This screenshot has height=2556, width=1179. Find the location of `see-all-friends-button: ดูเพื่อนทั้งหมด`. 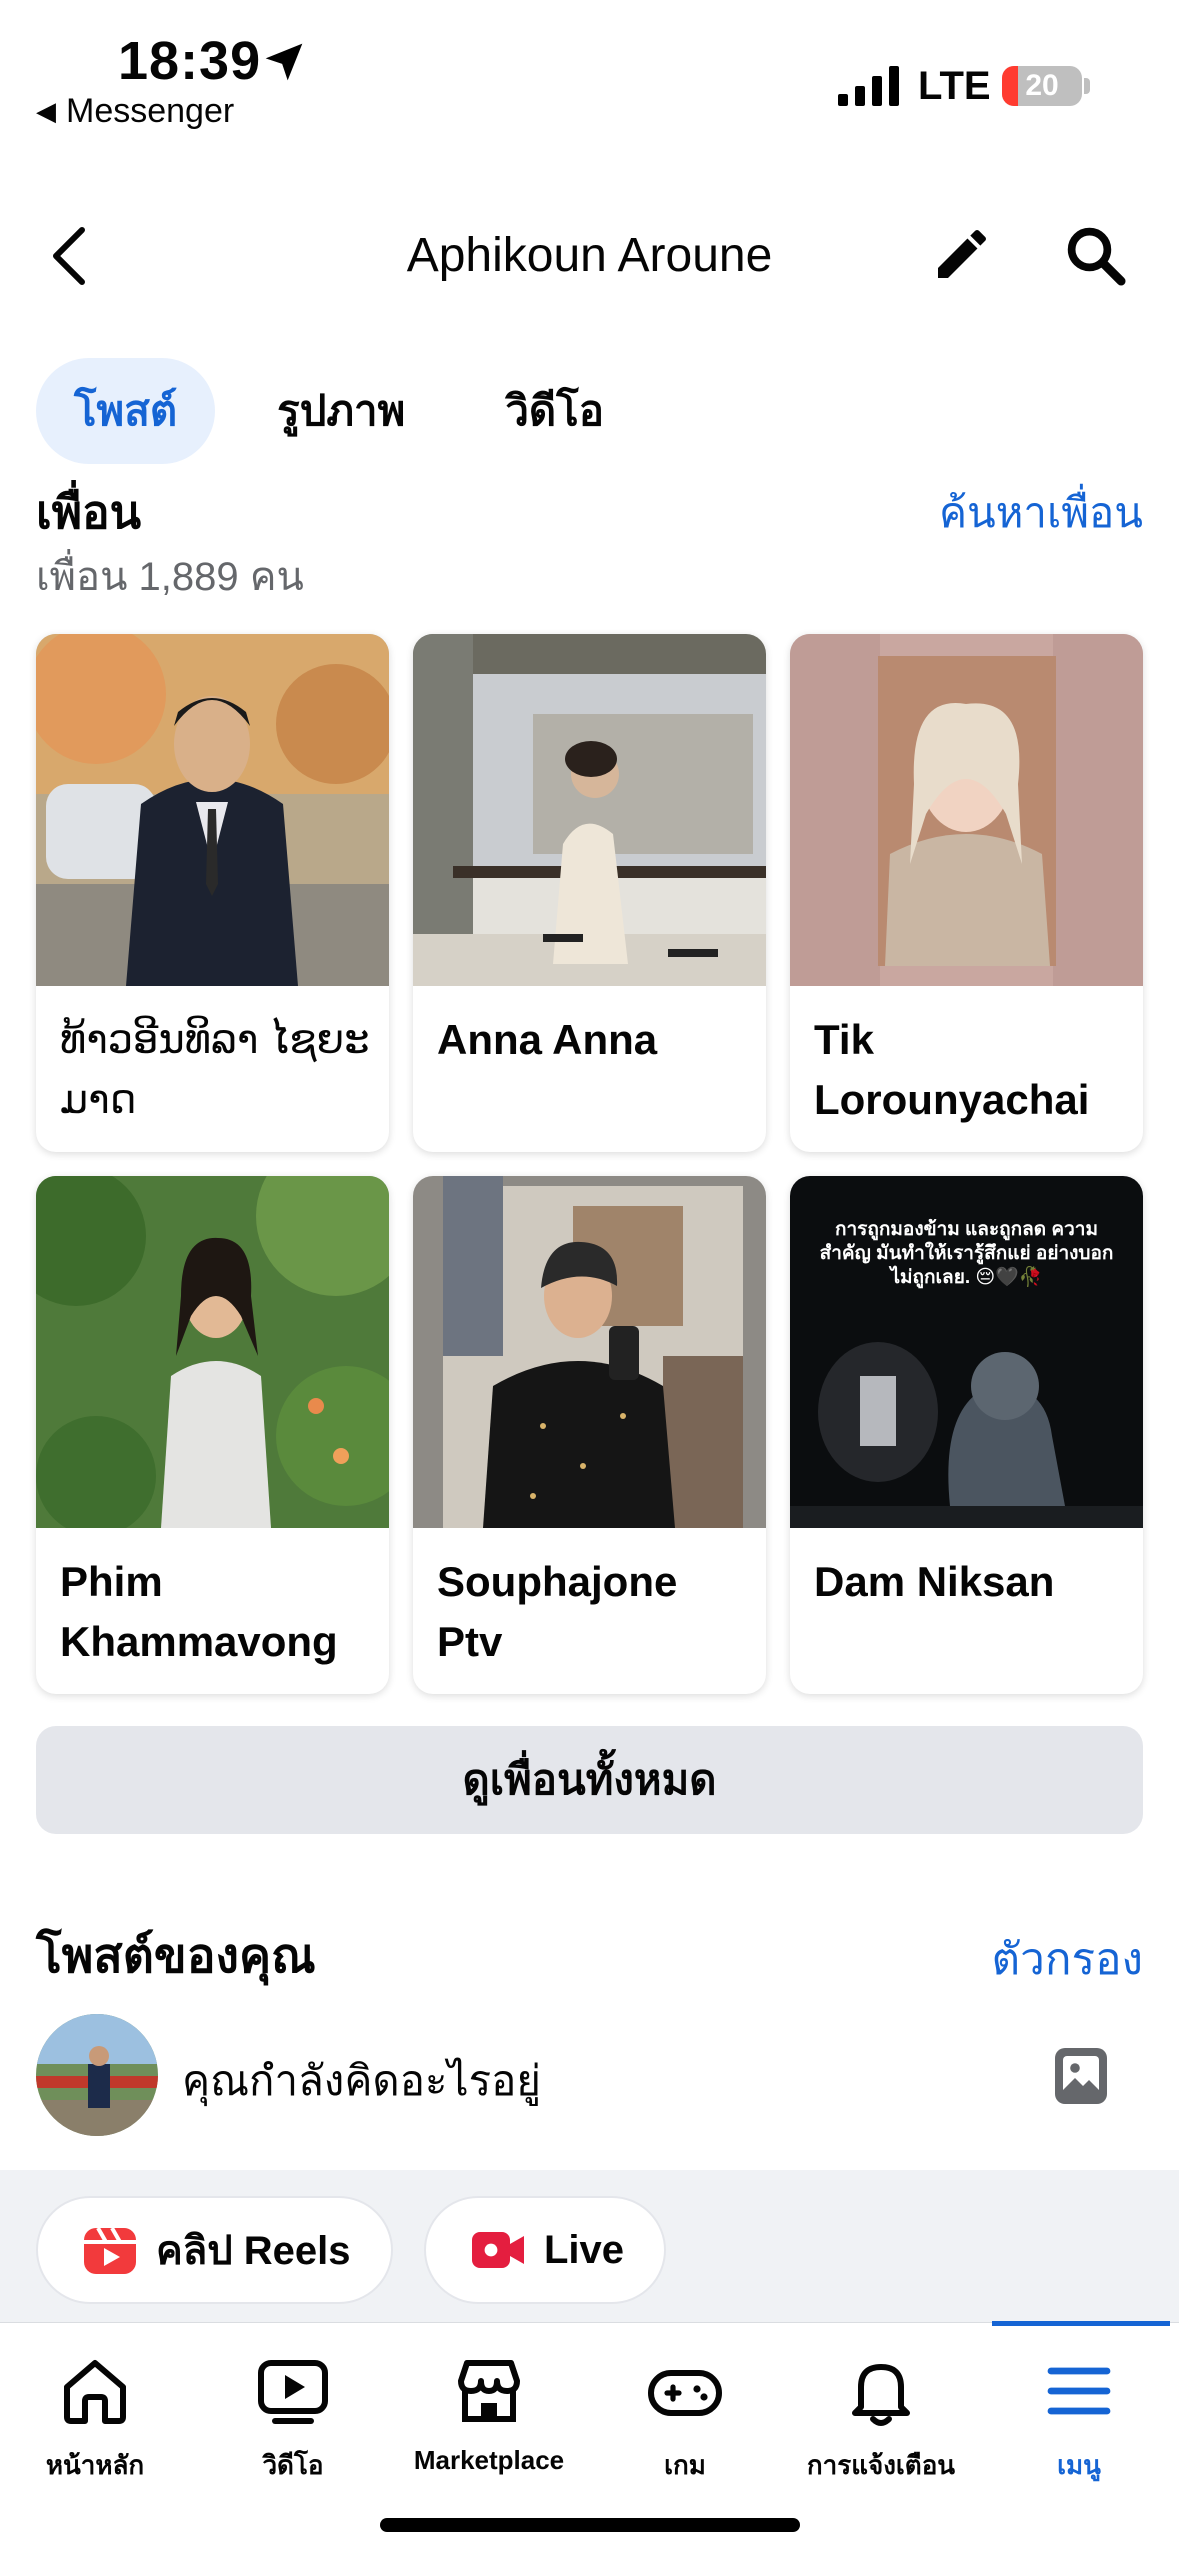

see-all-friends-button: ดูเพื่อนทั้งหมด is located at coordinates (589, 1780).